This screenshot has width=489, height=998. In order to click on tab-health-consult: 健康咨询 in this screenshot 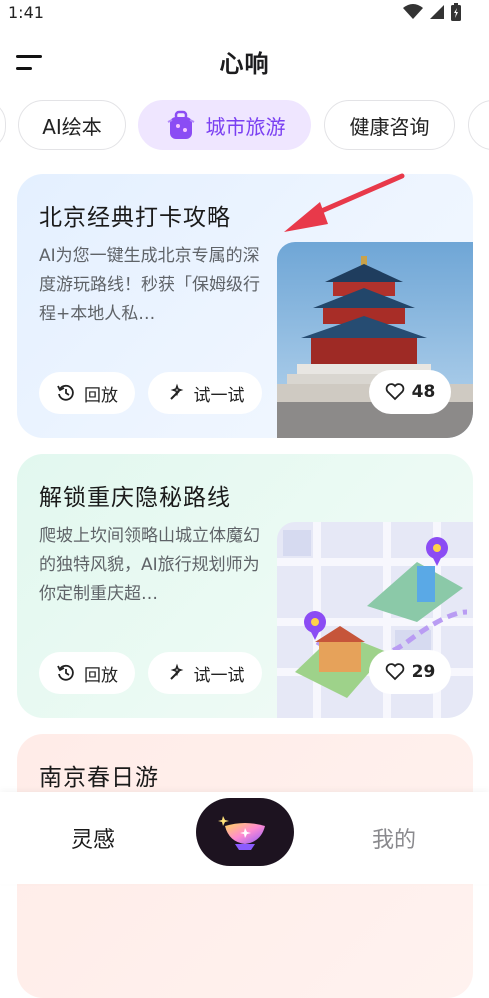, I will do `click(389, 125)`.